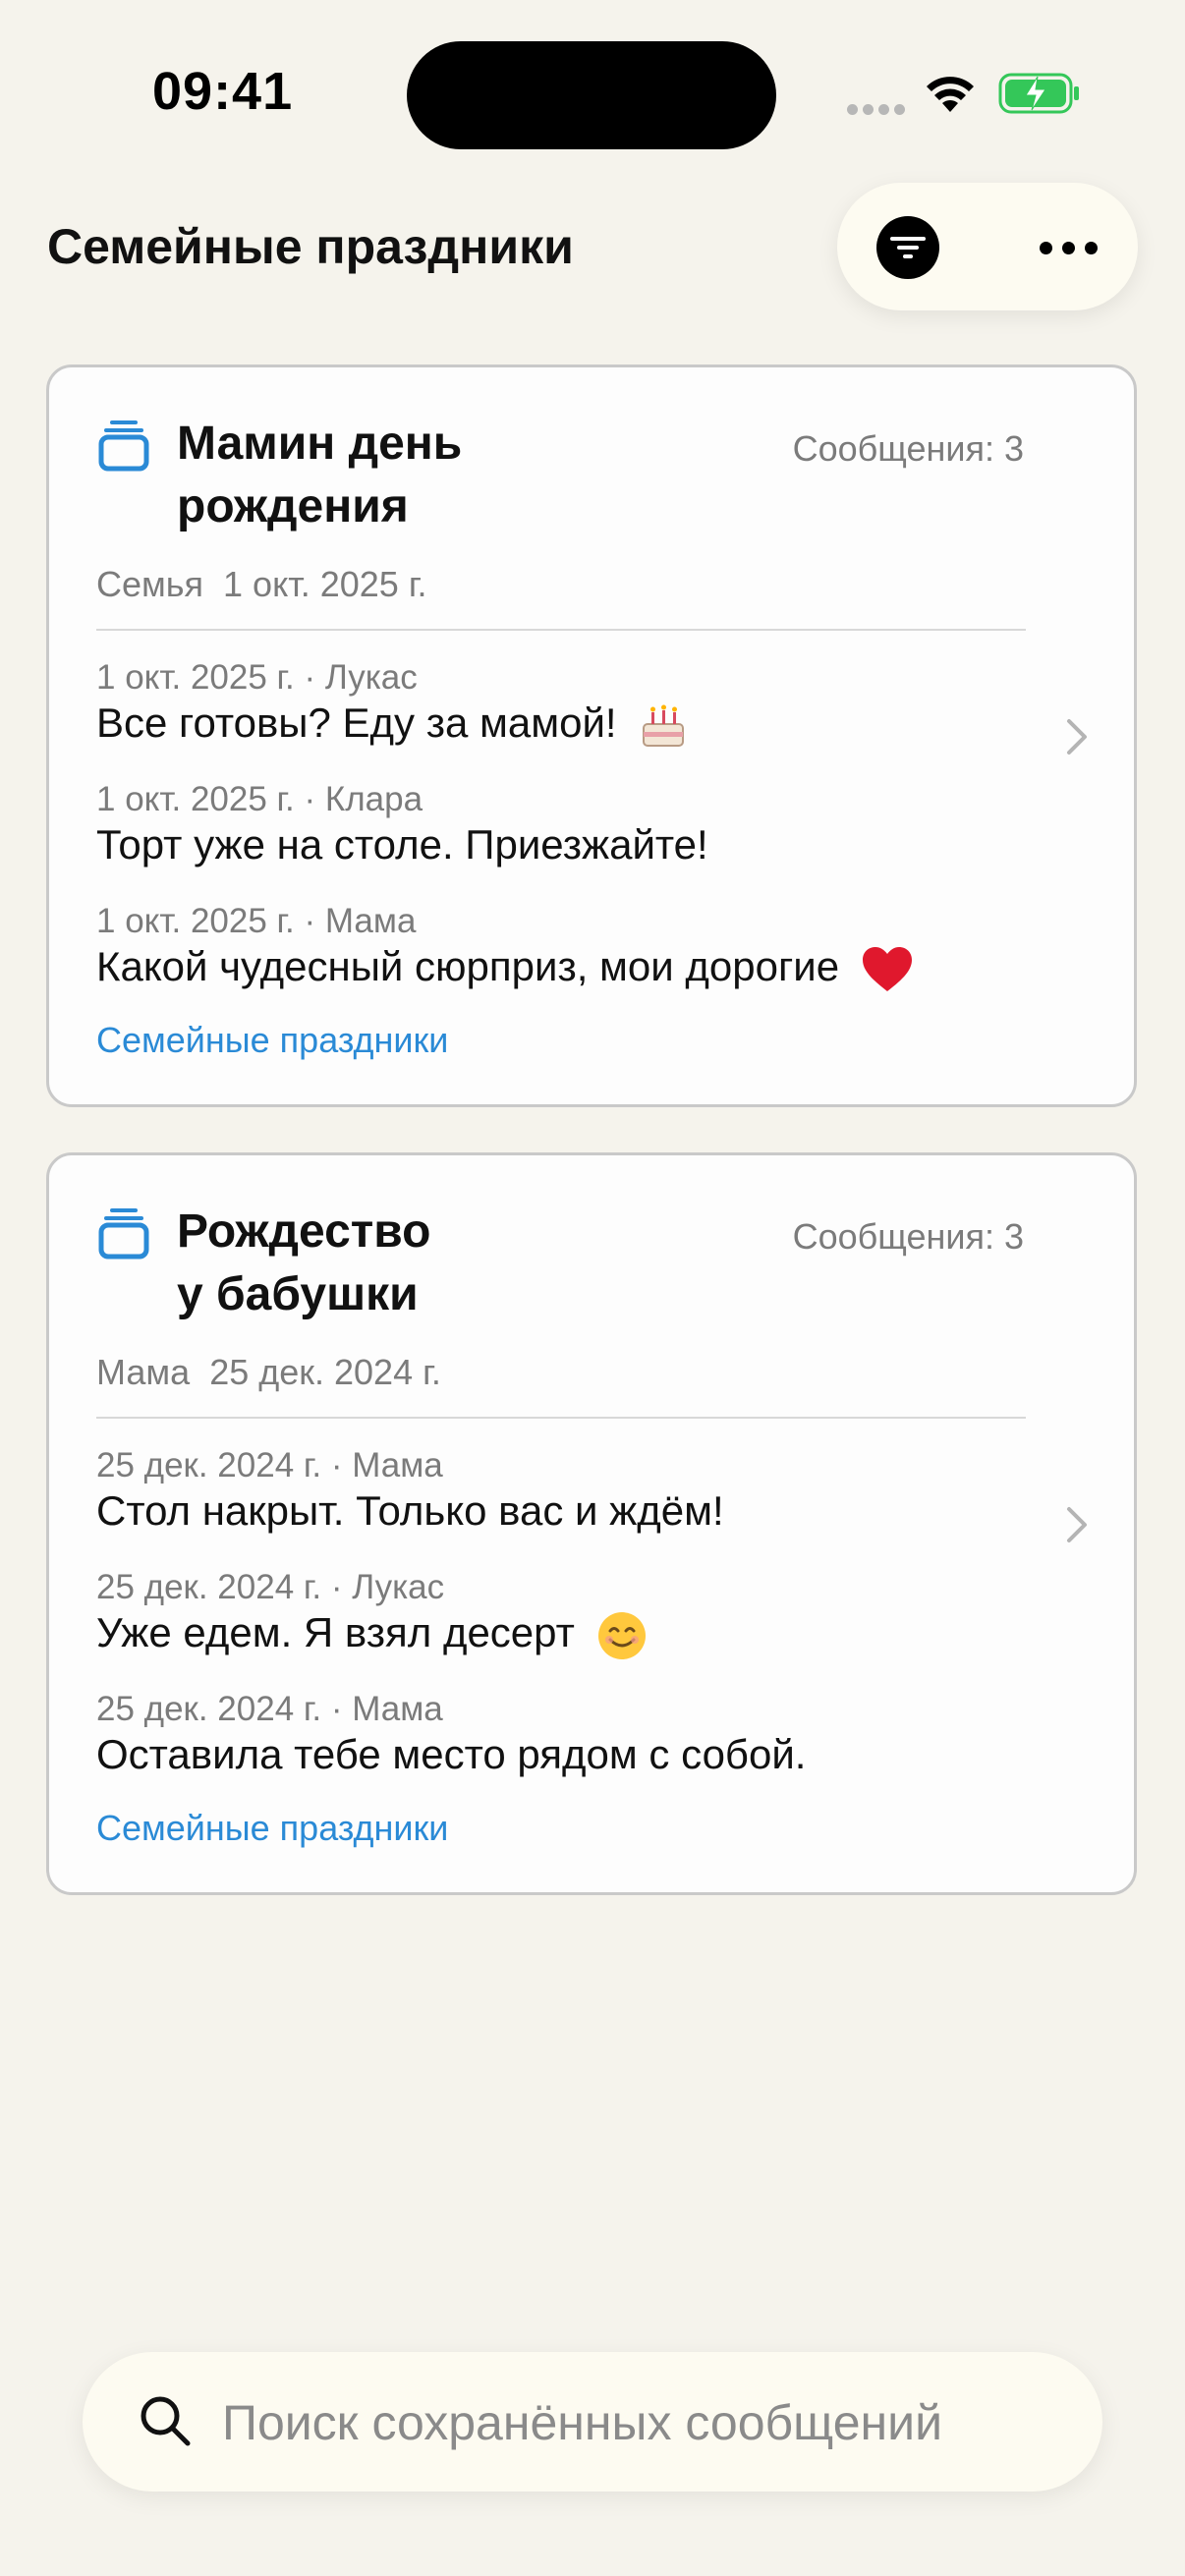  Describe the element at coordinates (951, 94) in the screenshot. I see `wifi-icon` at that location.